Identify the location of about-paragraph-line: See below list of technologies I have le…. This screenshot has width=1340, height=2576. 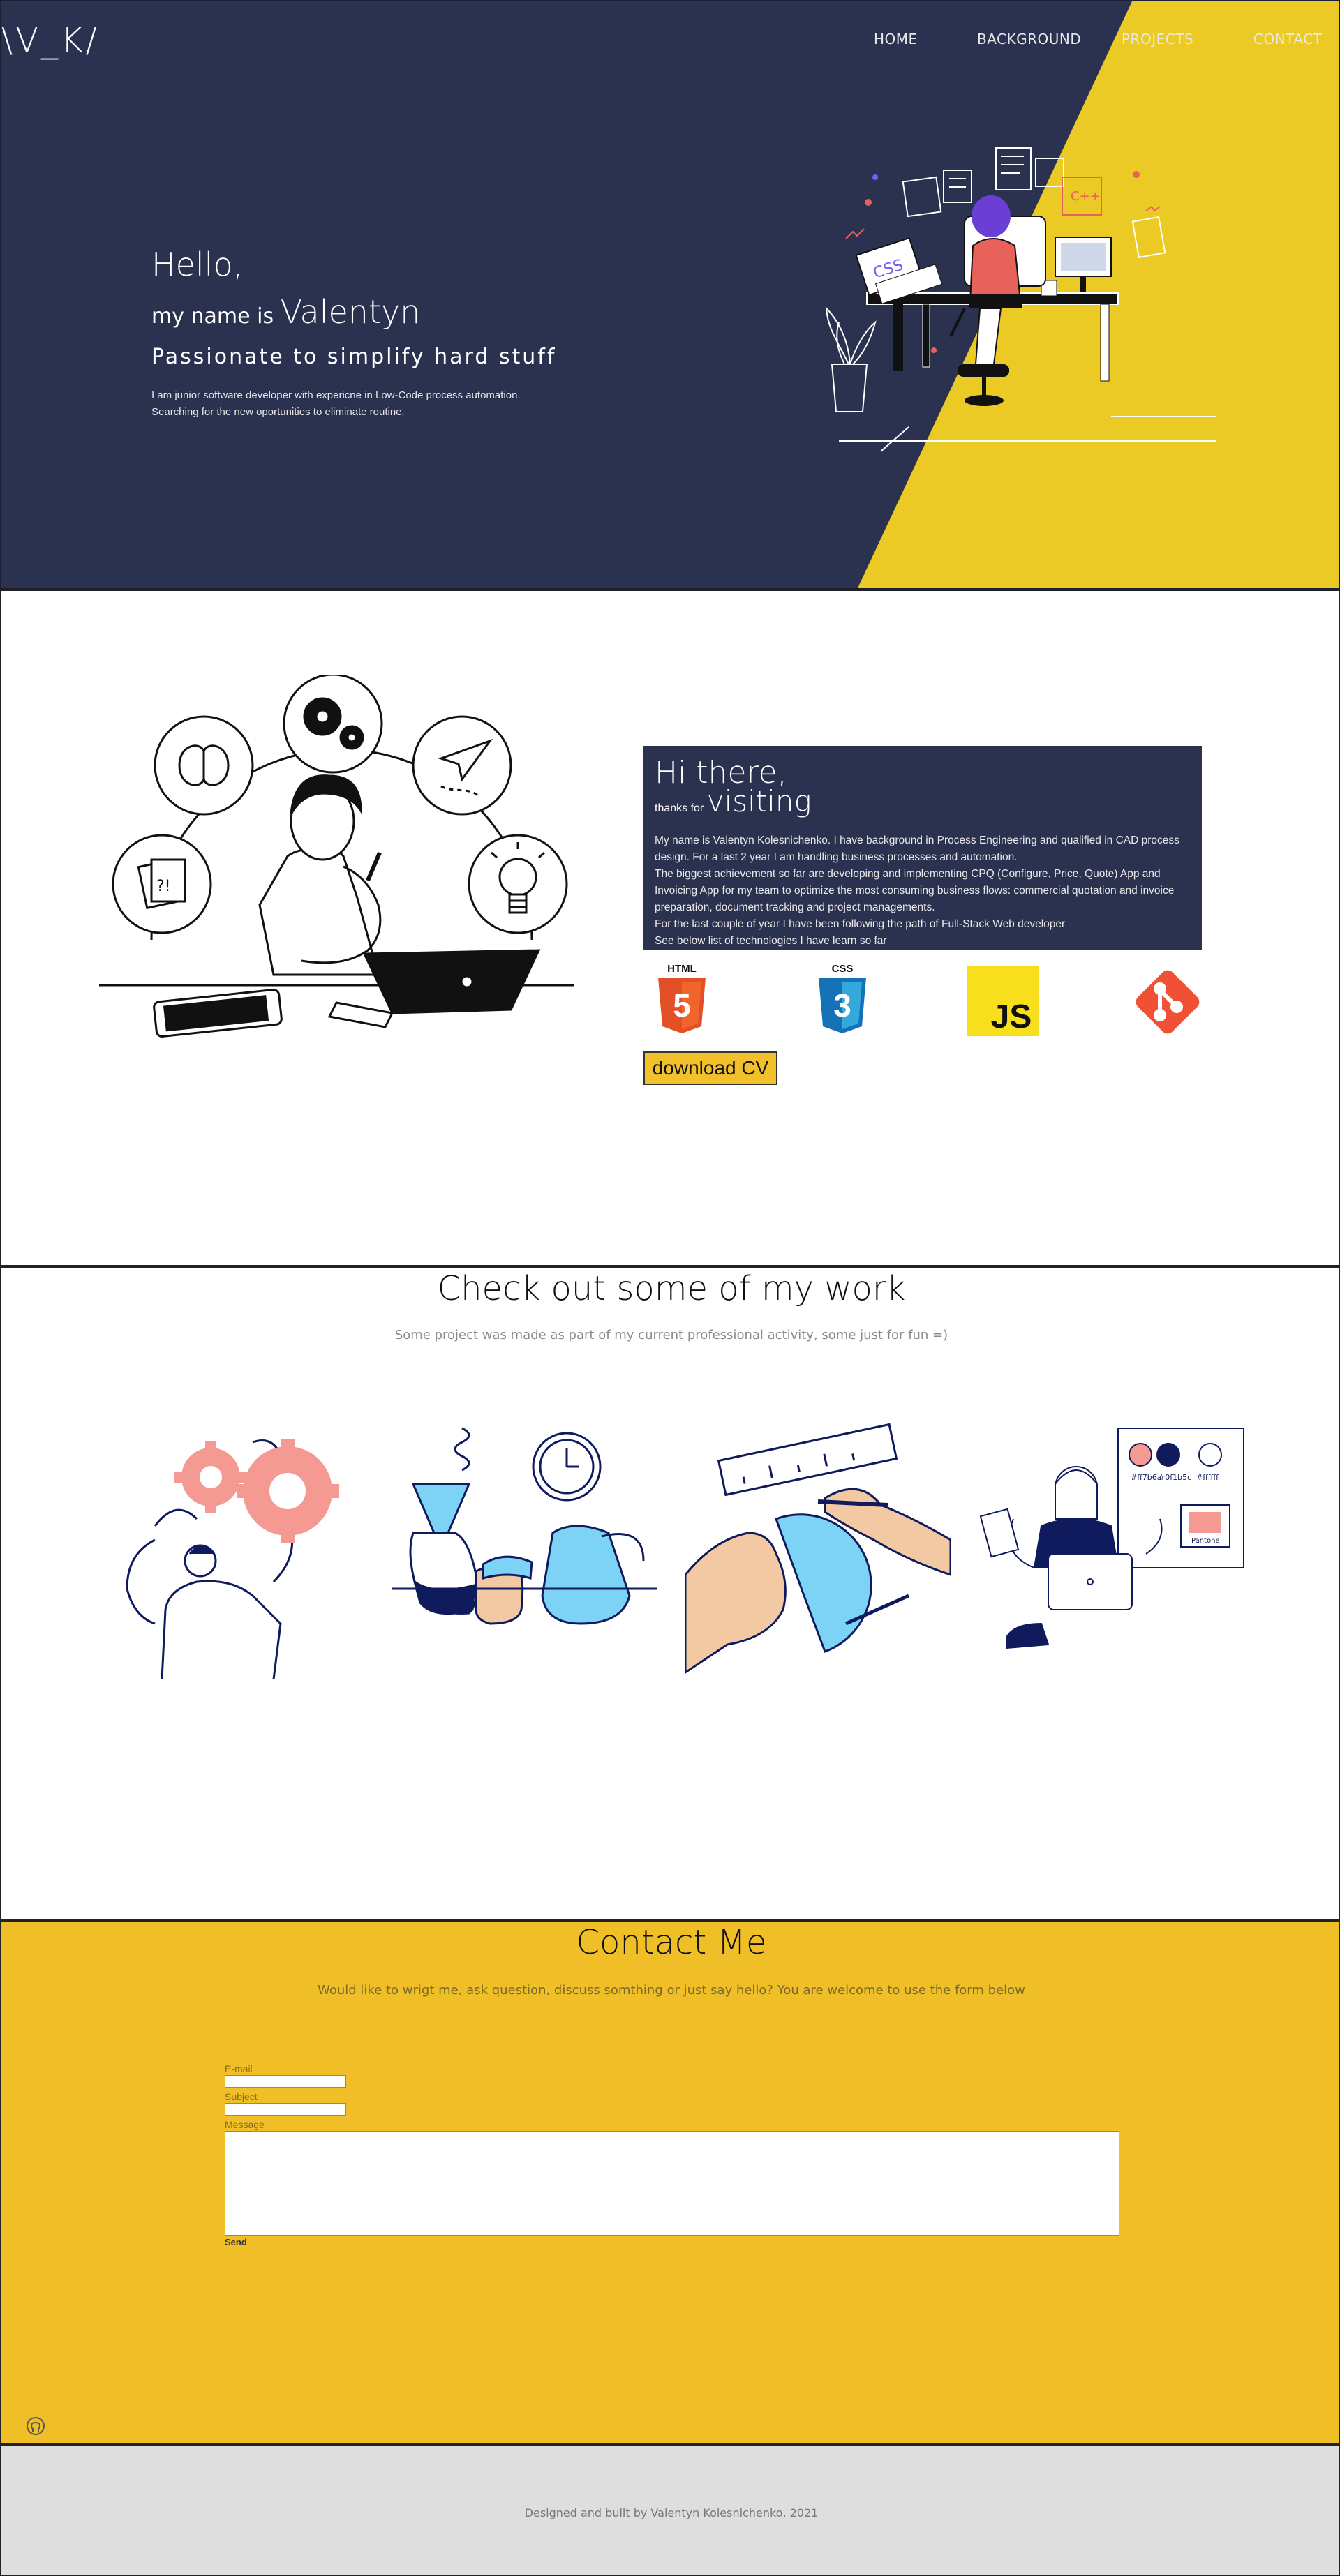
(771, 941).